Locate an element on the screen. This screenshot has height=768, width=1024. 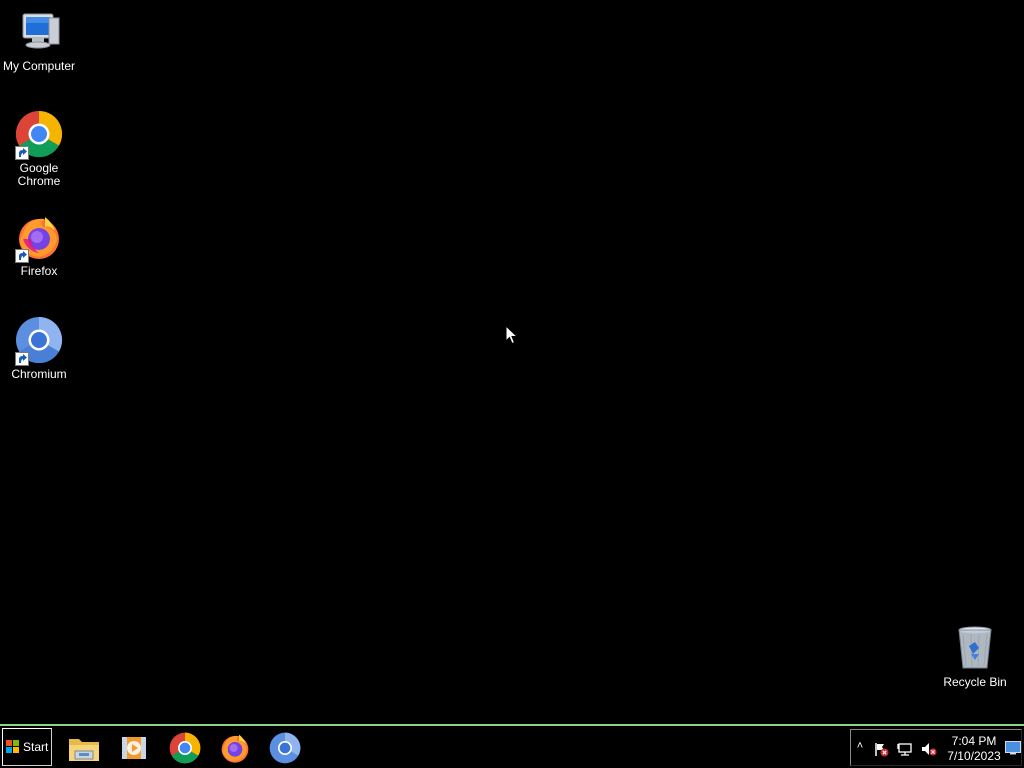
desktop-icon-my-computer: My Computer is located at coordinates (39, 40).